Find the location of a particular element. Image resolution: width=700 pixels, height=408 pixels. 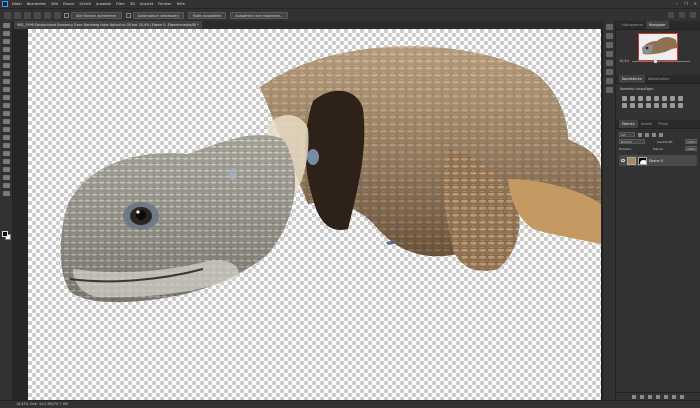

eye-icon is located at coordinates (623, 160).